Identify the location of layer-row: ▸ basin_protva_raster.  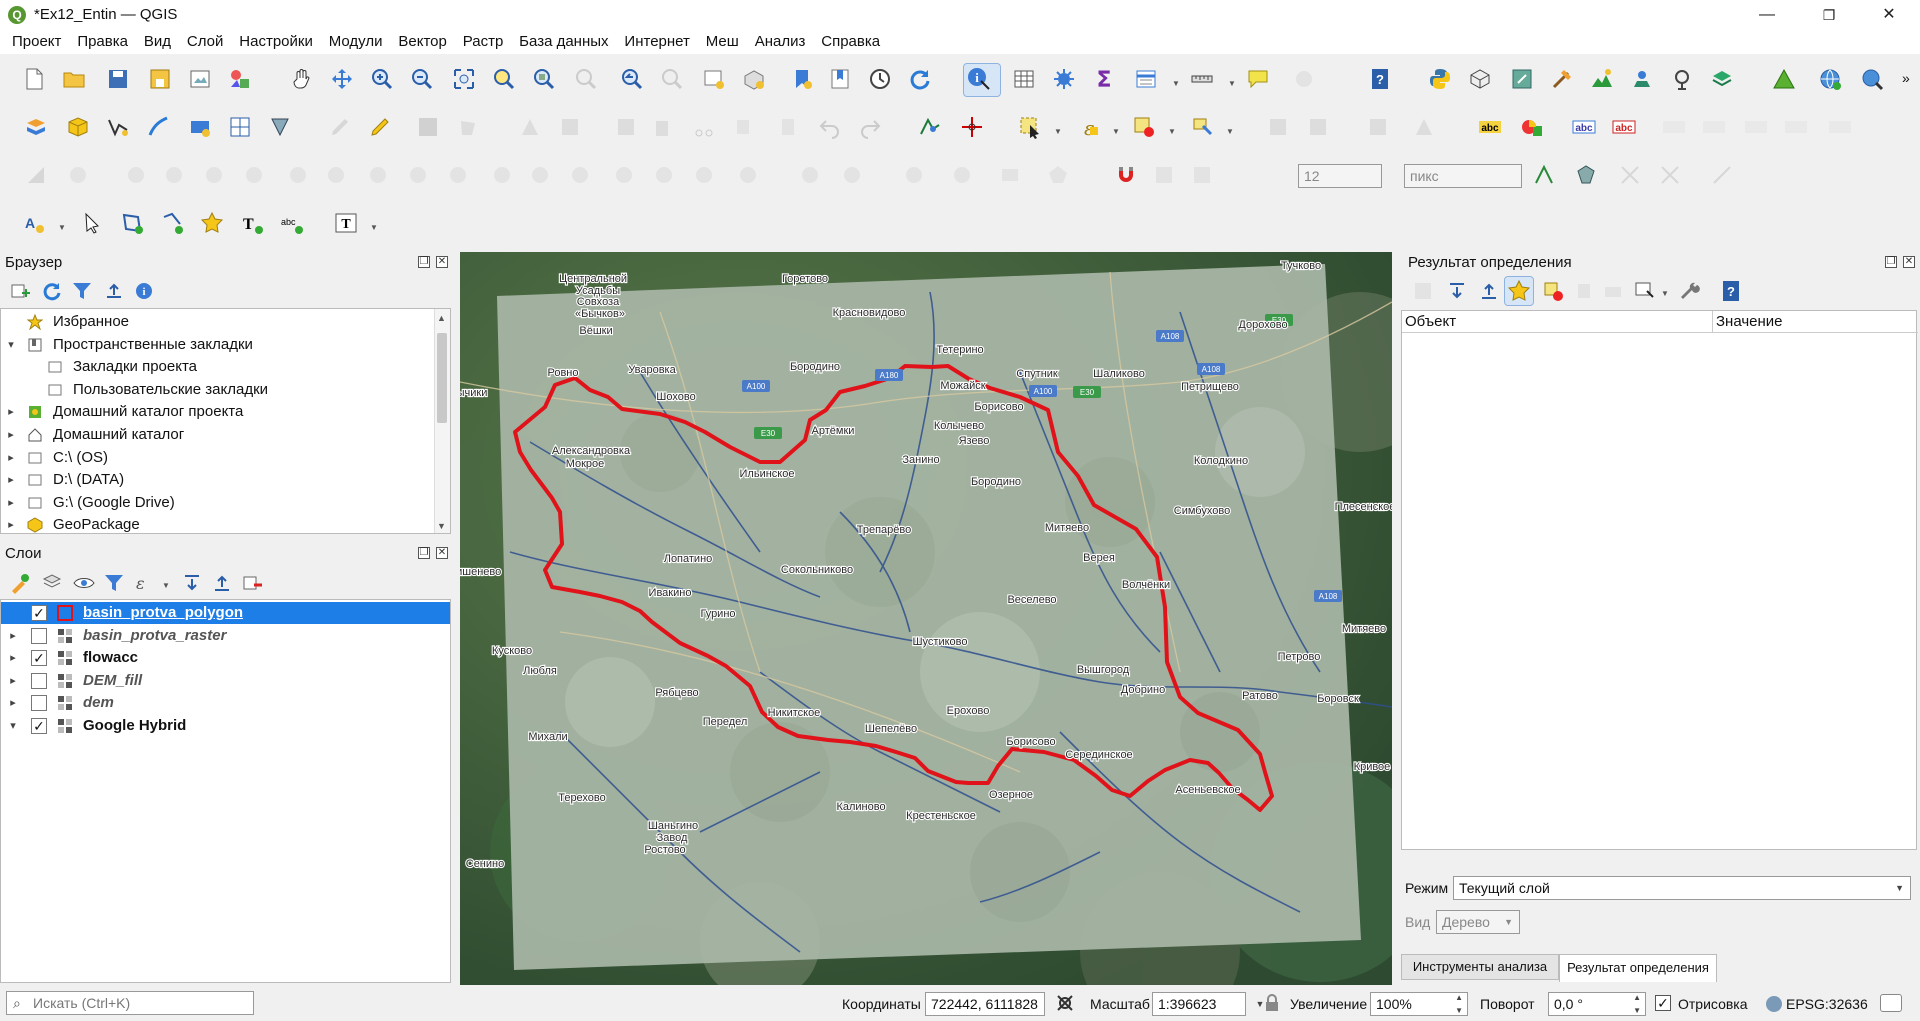
(225, 636).